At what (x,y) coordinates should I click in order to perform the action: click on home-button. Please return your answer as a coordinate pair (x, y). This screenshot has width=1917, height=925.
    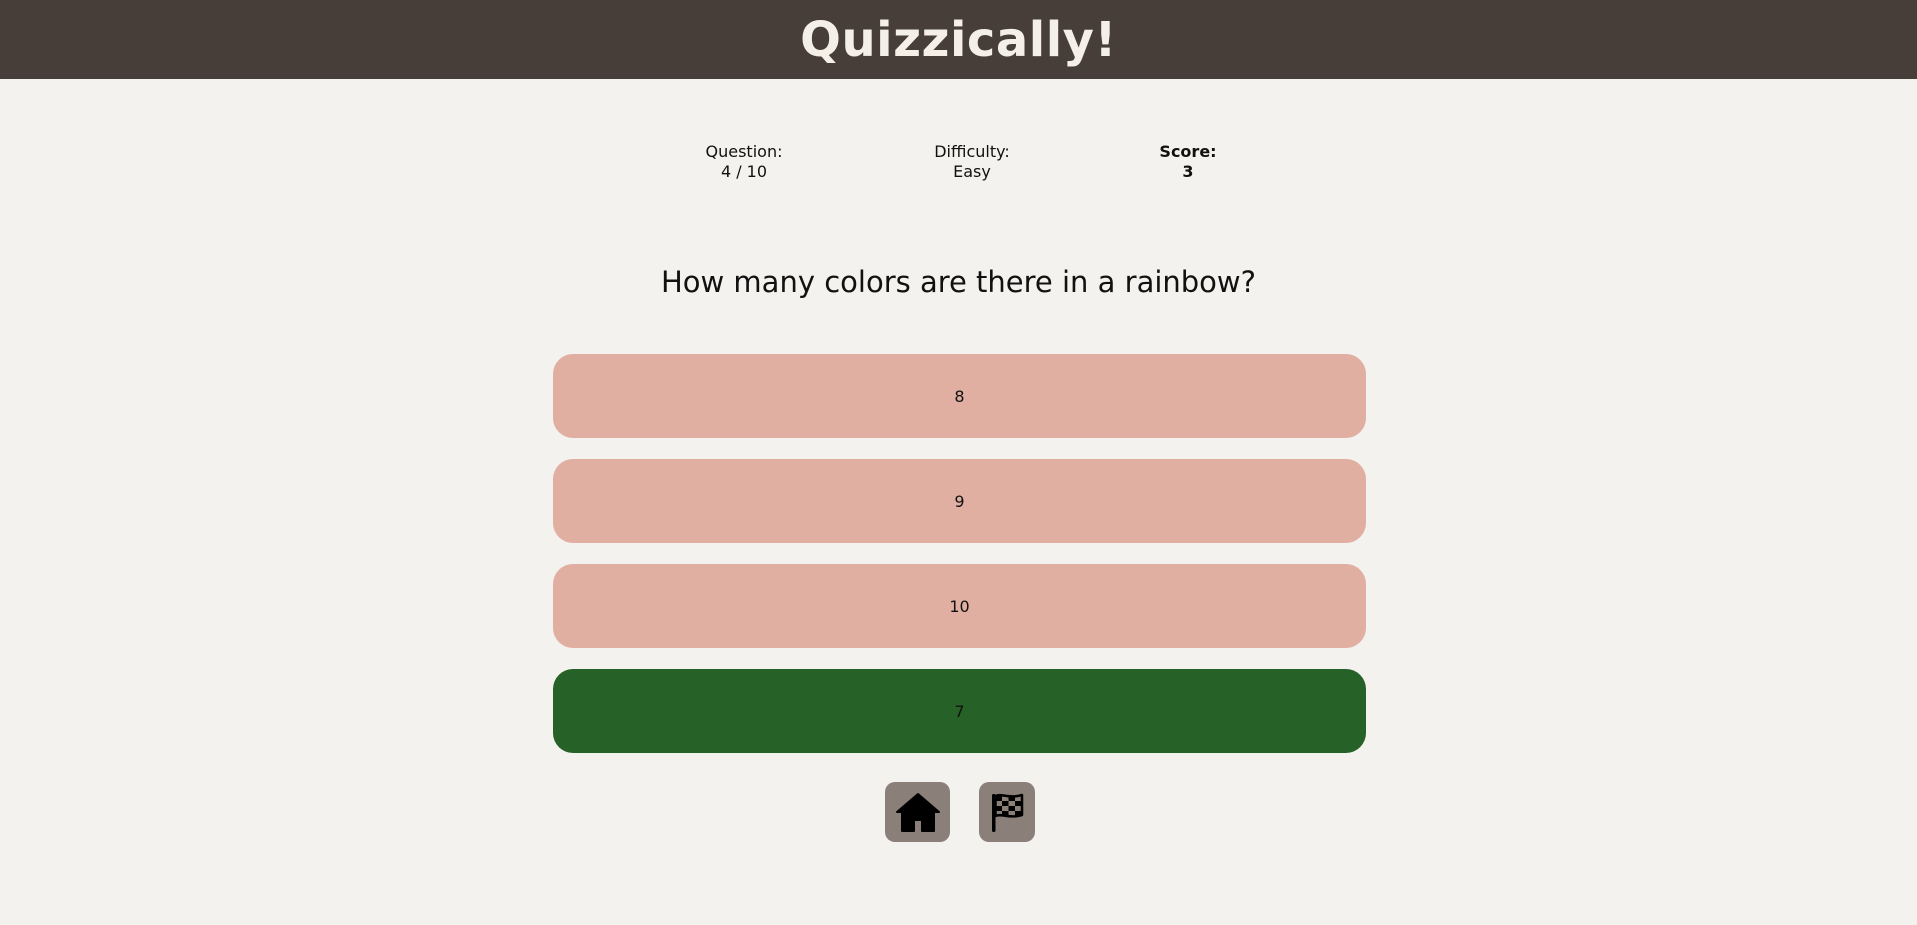
    Looking at the image, I should click on (917, 812).